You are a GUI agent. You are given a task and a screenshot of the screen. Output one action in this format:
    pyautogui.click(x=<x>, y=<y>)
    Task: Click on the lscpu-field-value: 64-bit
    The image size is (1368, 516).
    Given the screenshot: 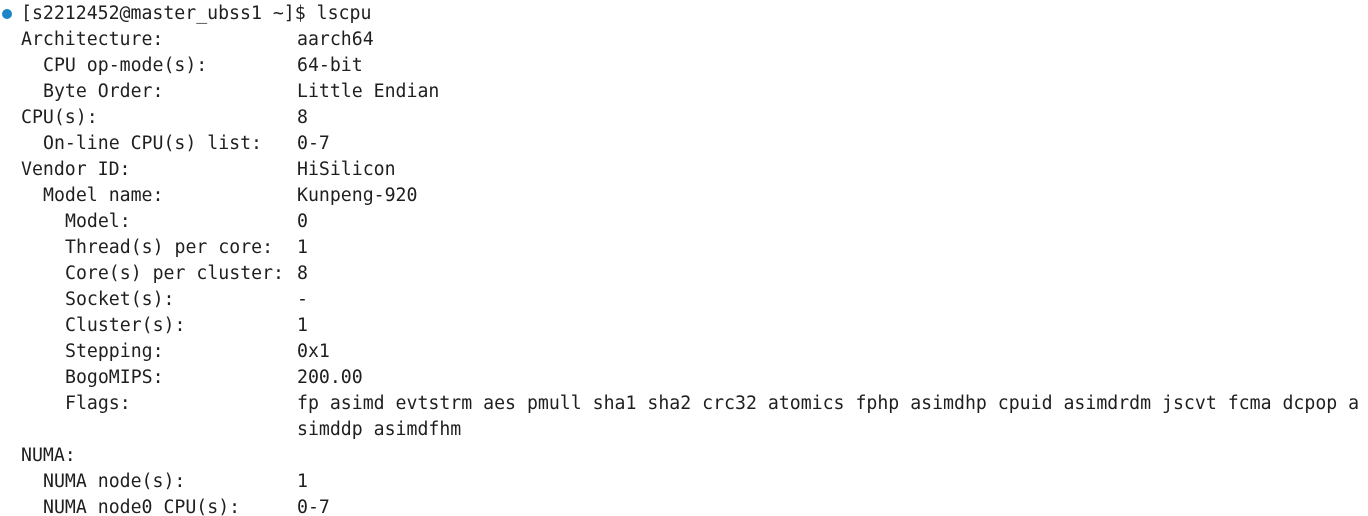 What is the action you would take?
    pyautogui.click(x=330, y=65)
    